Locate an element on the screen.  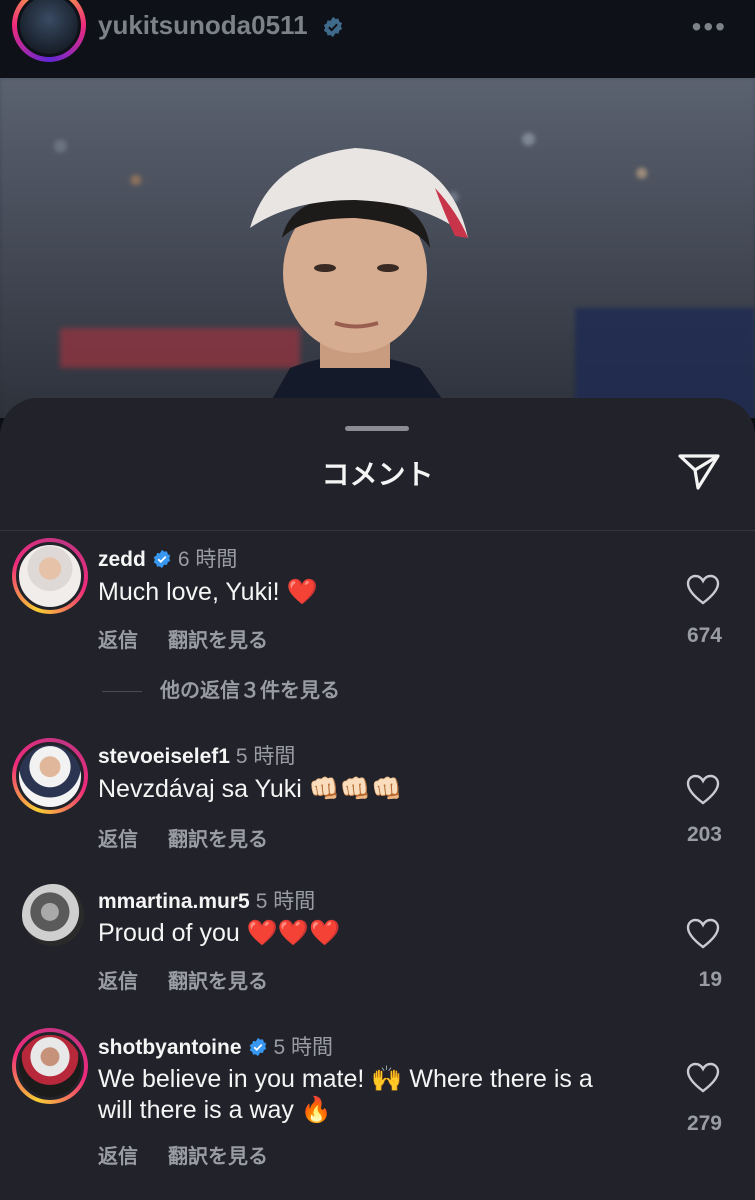
comment-username: stevoeiselef1 5 時間 is located at coordinates (196, 755).